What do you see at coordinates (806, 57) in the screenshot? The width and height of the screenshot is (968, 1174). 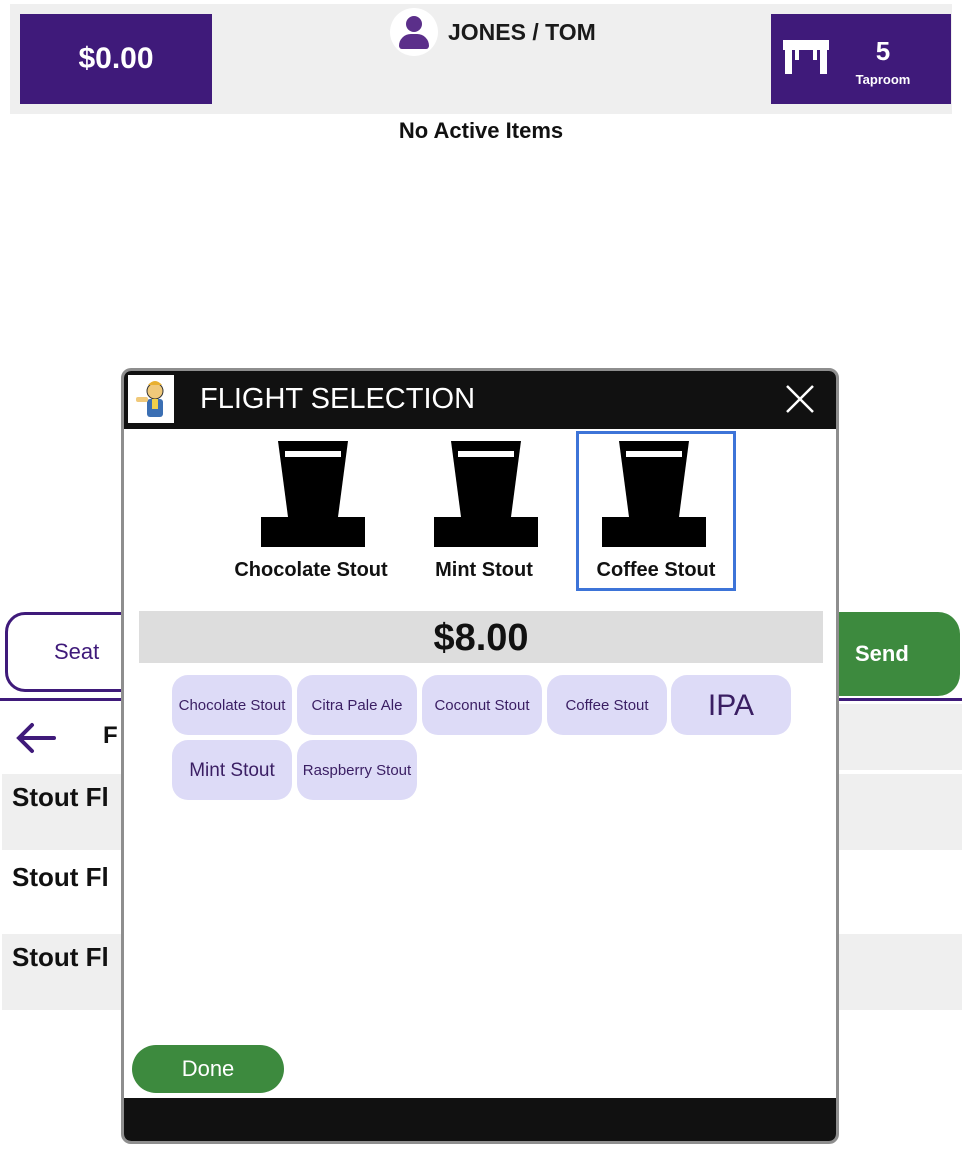 I see `table-icon` at bounding box center [806, 57].